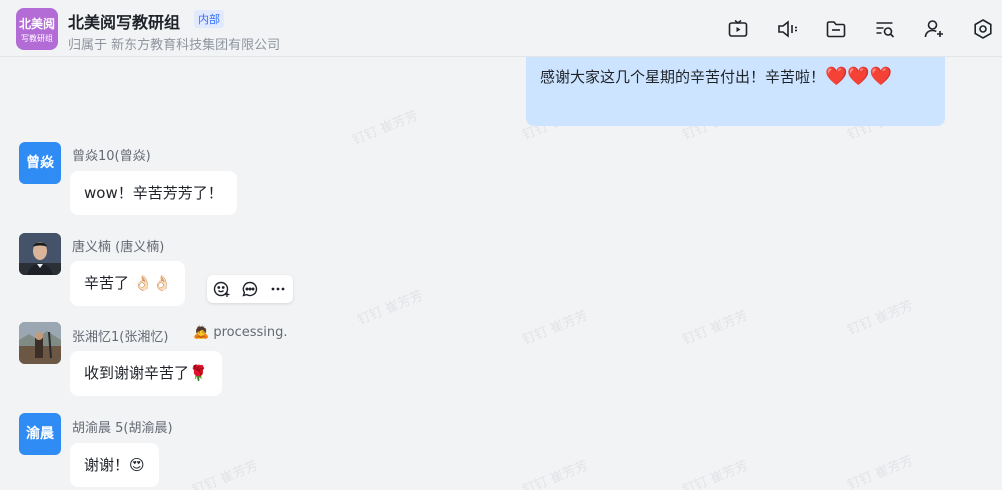 Image resolution: width=1002 pixels, height=490 pixels. I want to click on group-avatar: 北美阅 写教研组, so click(37, 29).